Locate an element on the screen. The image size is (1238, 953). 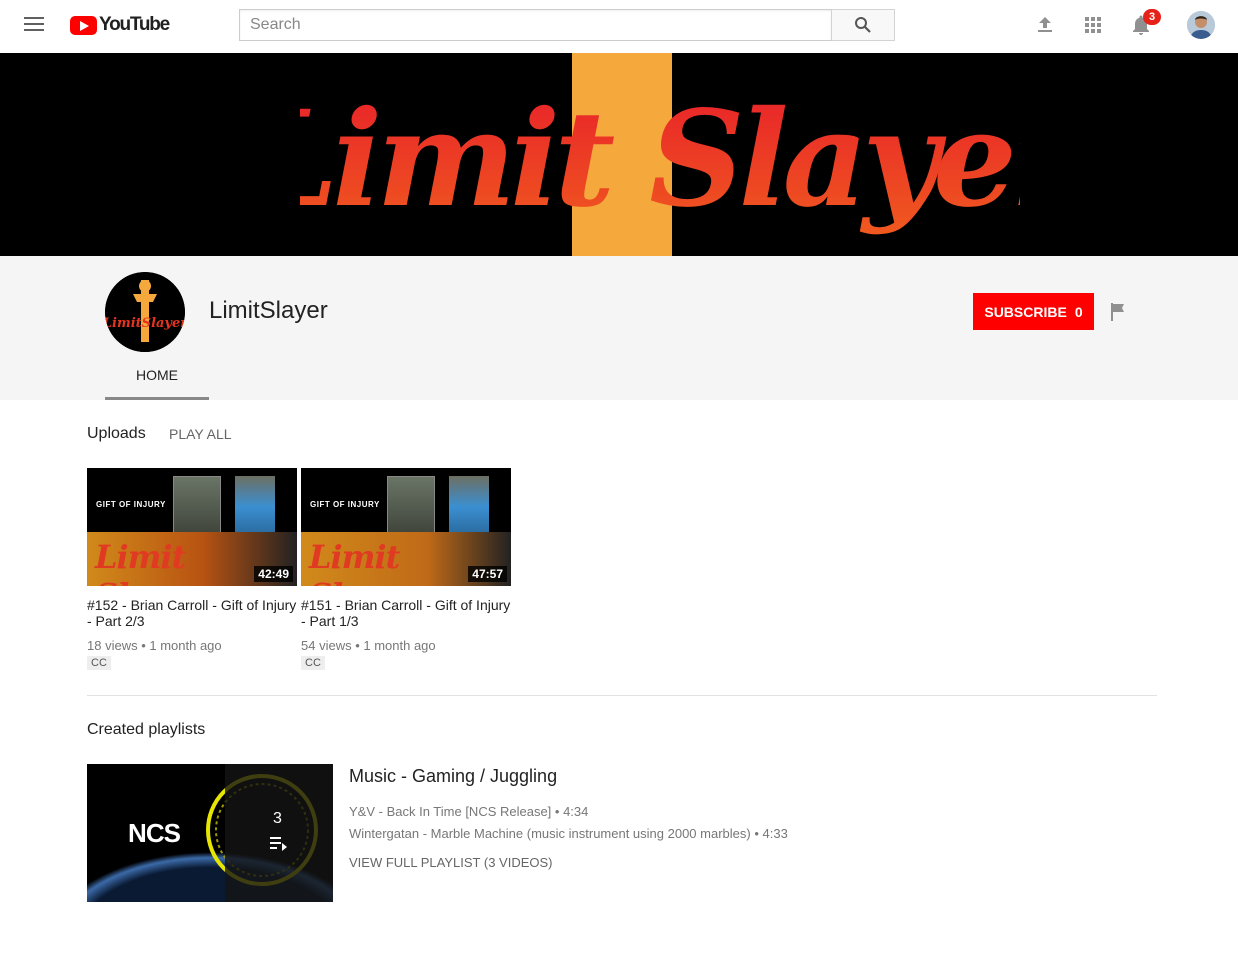
playlist-icon is located at coordinates (278, 844).